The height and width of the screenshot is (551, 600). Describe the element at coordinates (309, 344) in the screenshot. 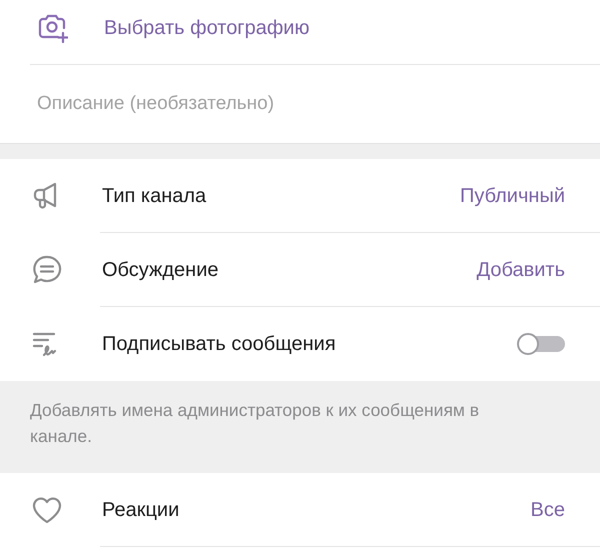

I see `setting-label: Подписывать сообщения` at that location.